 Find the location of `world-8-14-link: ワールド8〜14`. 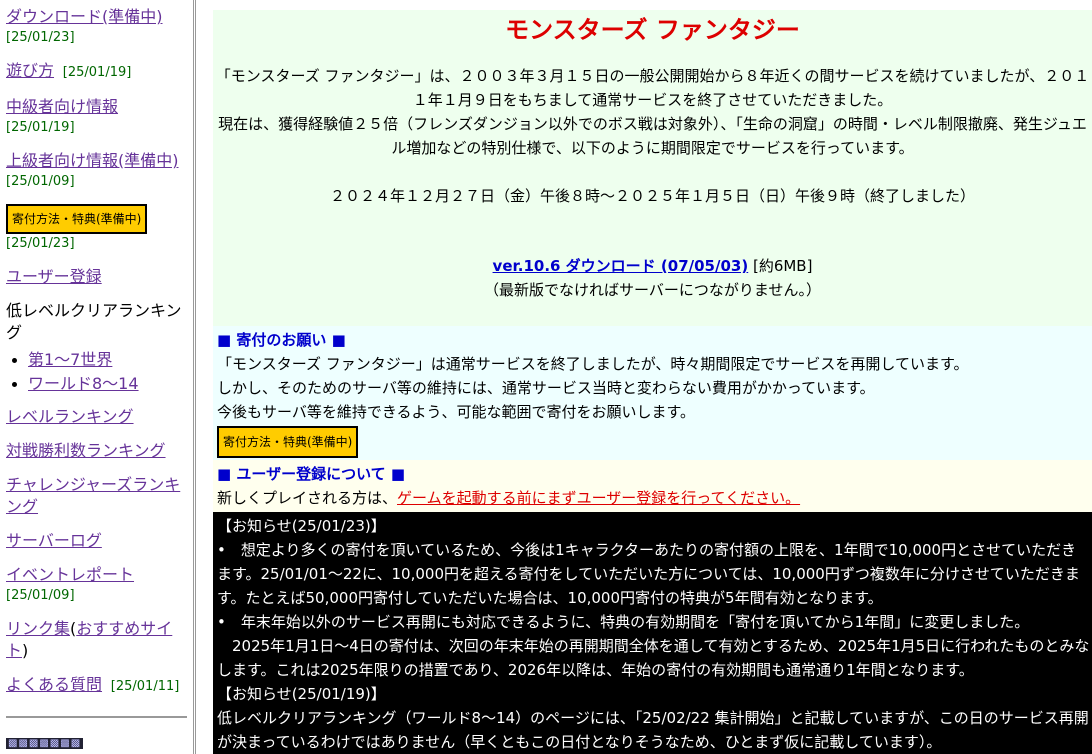

world-8-14-link: ワールド8〜14 is located at coordinates (83, 383).